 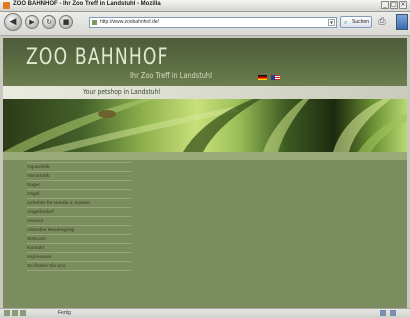 What do you see at coordinates (171, 75) in the screenshot?
I see `site-subtitle: Ihr Zoo Treff in Landstuhl` at bounding box center [171, 75].